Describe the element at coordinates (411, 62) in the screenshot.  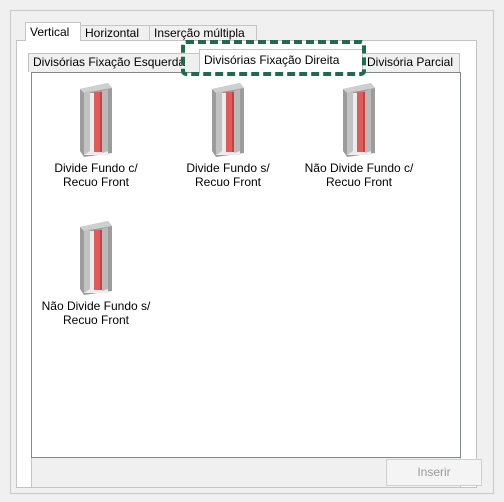
I see `tab-divisoria-parcial: Divisória Parcial` at that location.